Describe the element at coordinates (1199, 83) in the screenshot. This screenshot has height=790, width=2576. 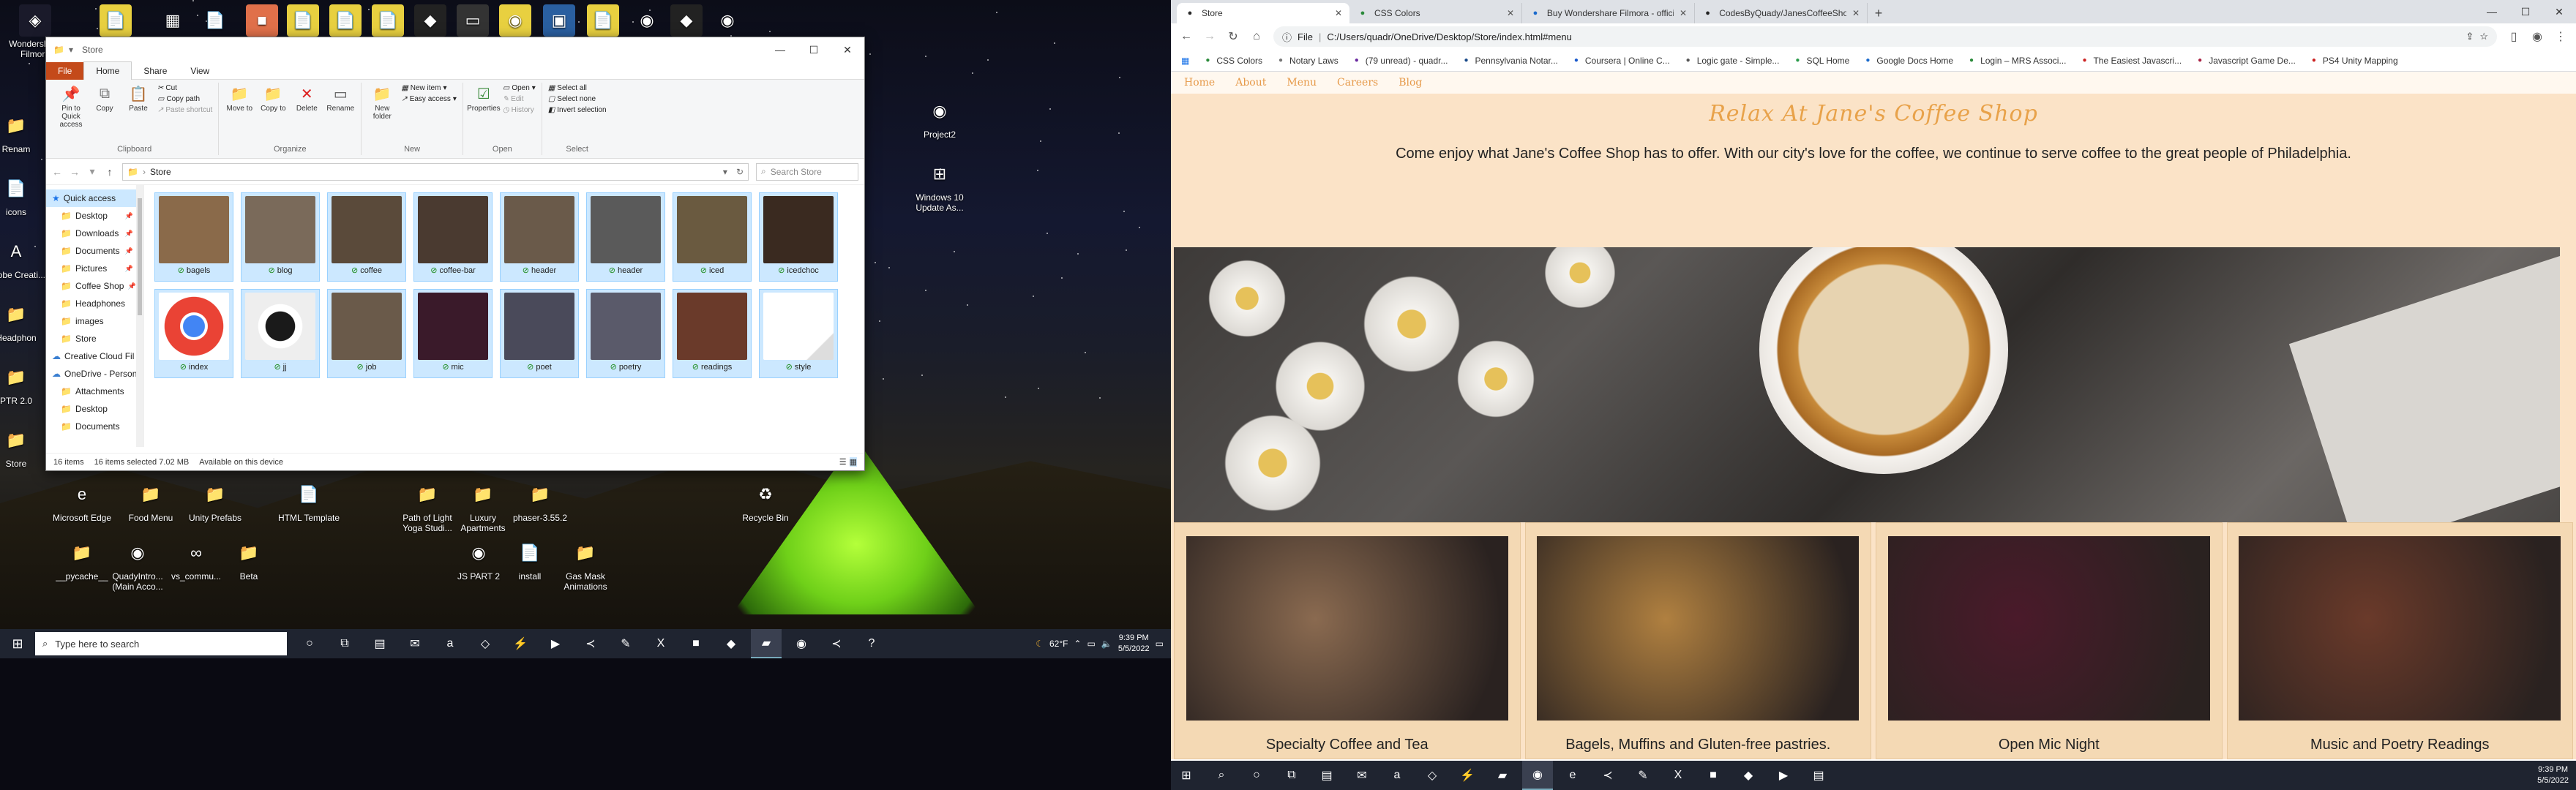
I see `site-nav-home: Home` at that location.